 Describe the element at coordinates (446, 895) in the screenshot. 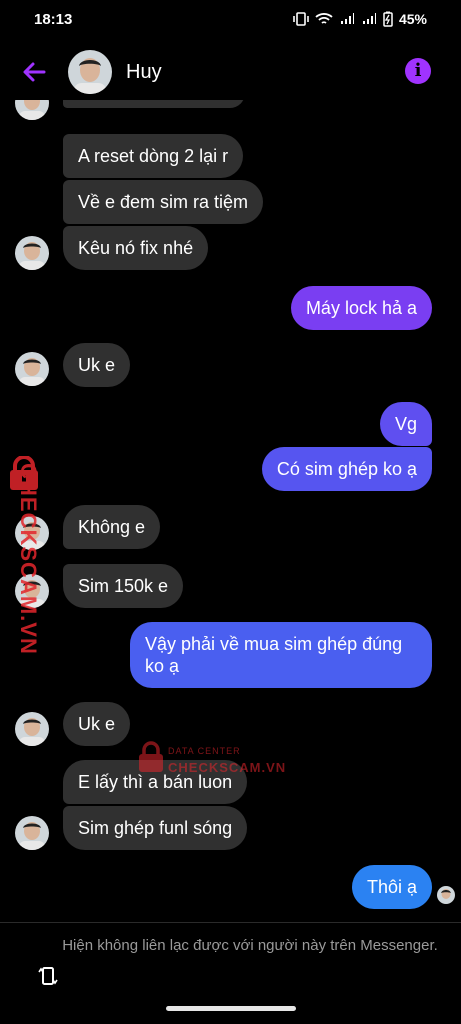

I see `seen-avatar` at that location.